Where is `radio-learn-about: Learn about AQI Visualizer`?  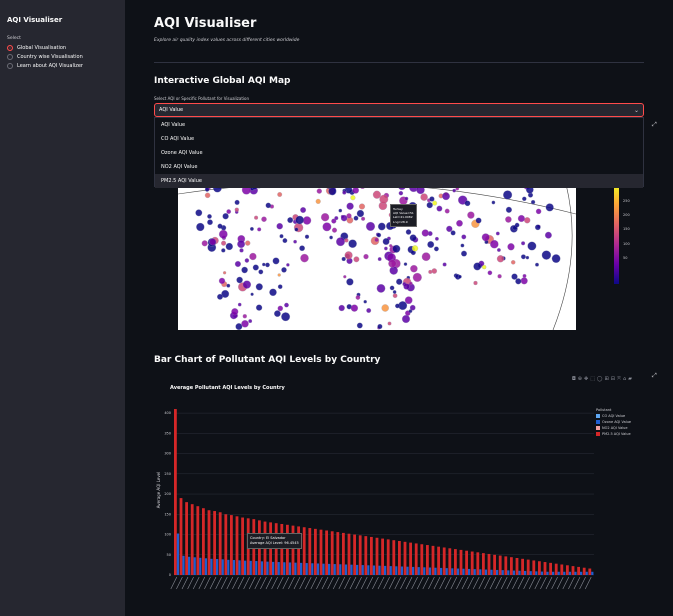
radio-learn-about: Learn about AQI Visualizer is located at coordinates (62, 66).